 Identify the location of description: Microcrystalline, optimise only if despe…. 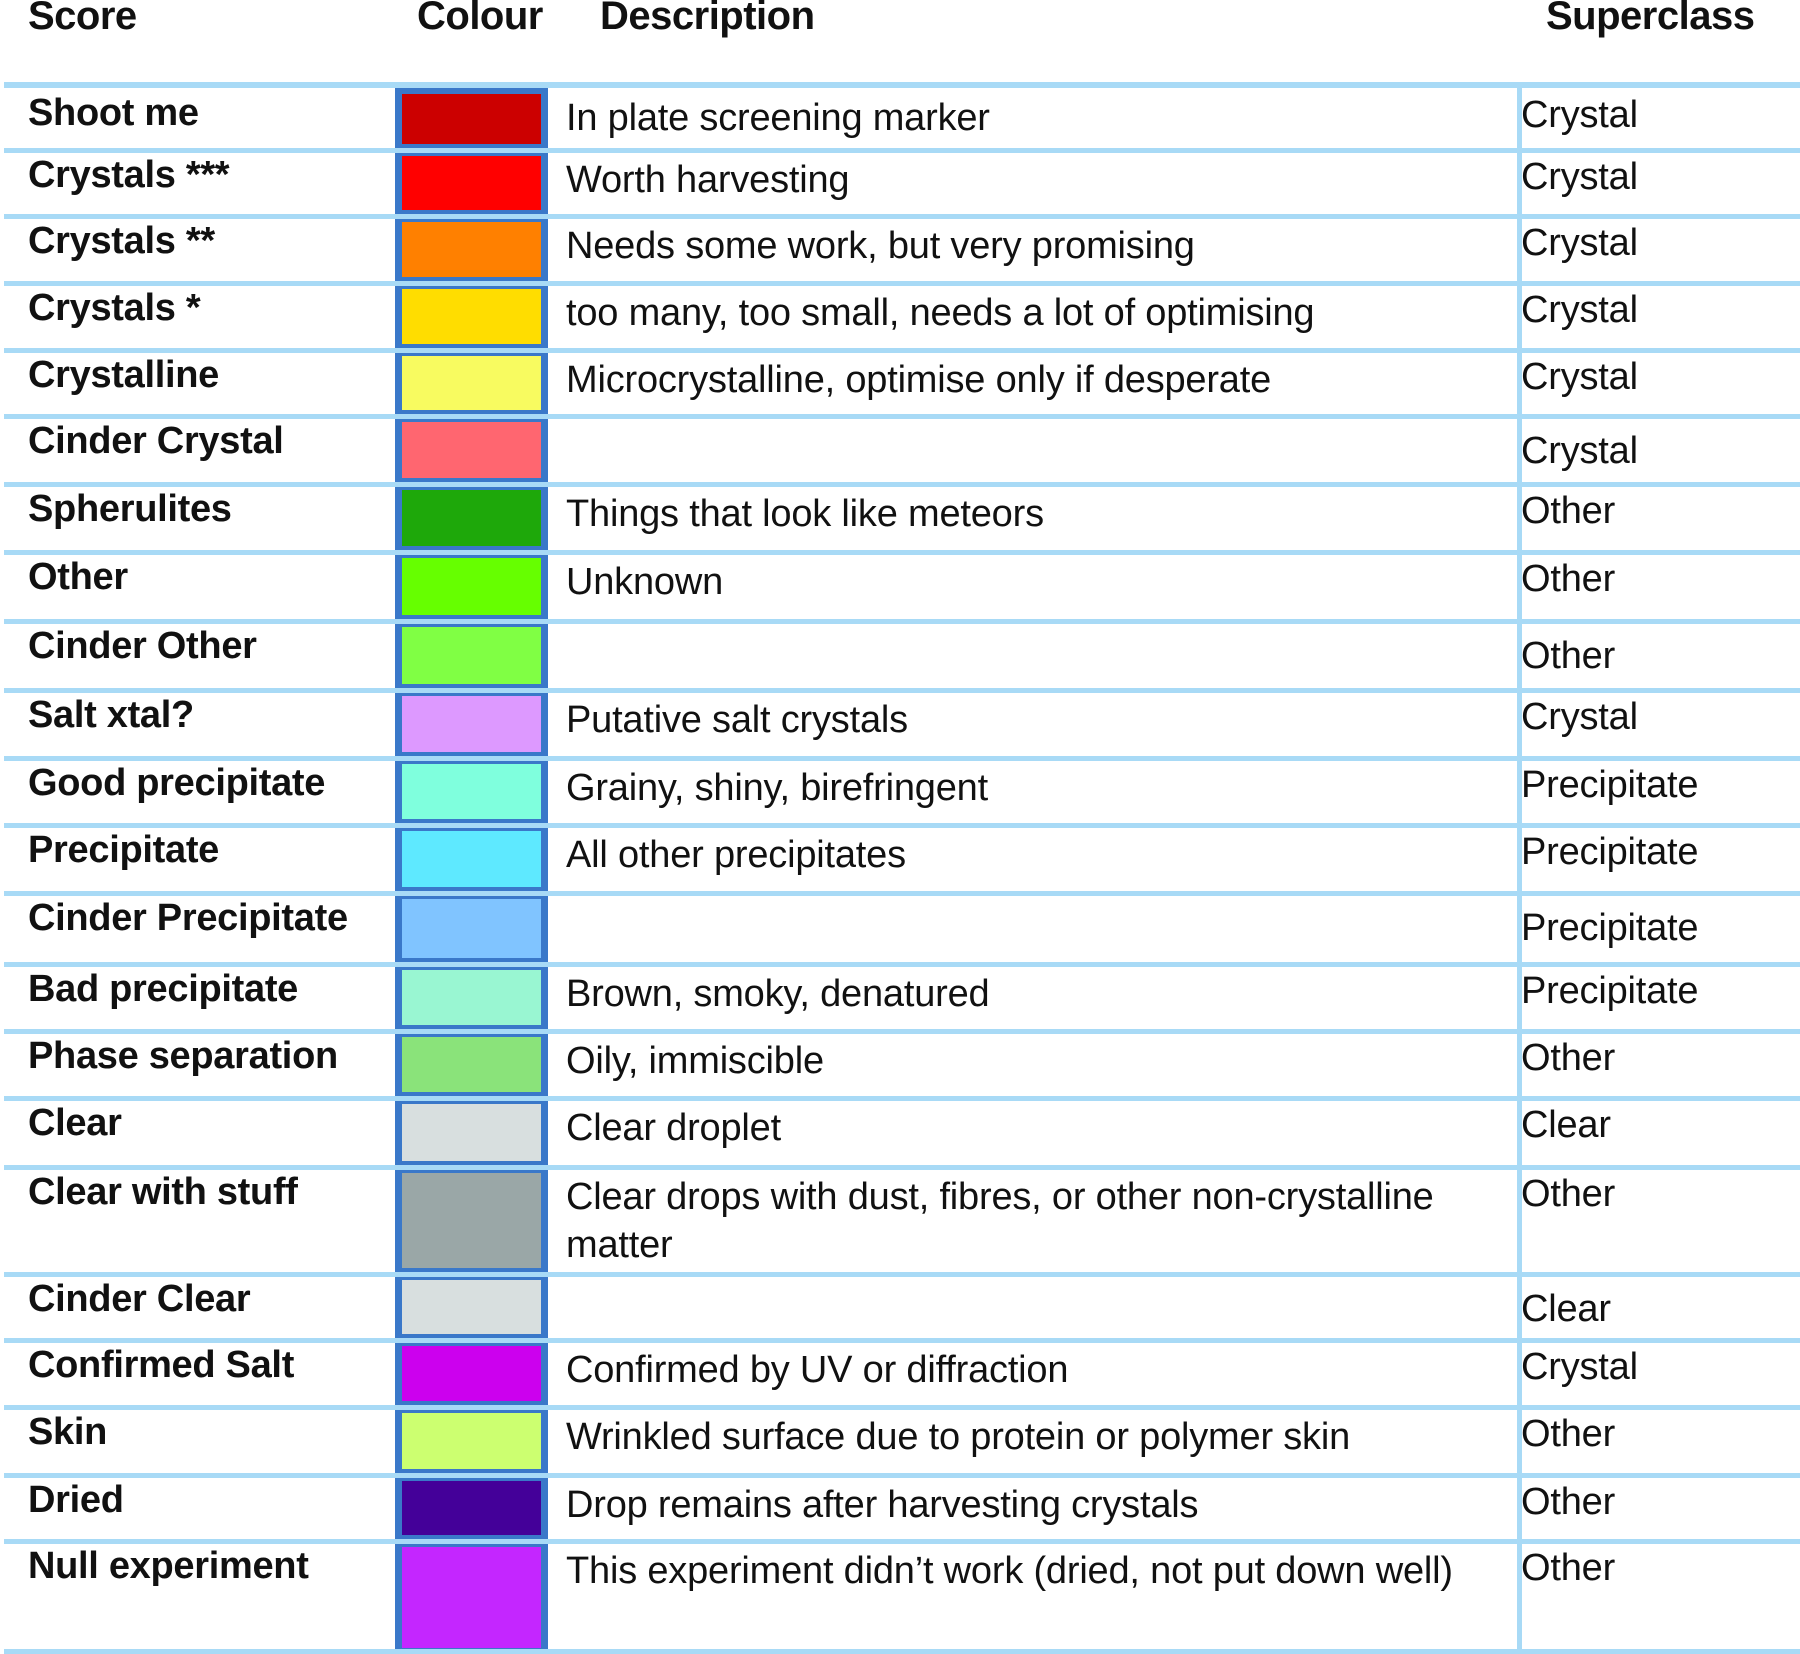
(919, 380).